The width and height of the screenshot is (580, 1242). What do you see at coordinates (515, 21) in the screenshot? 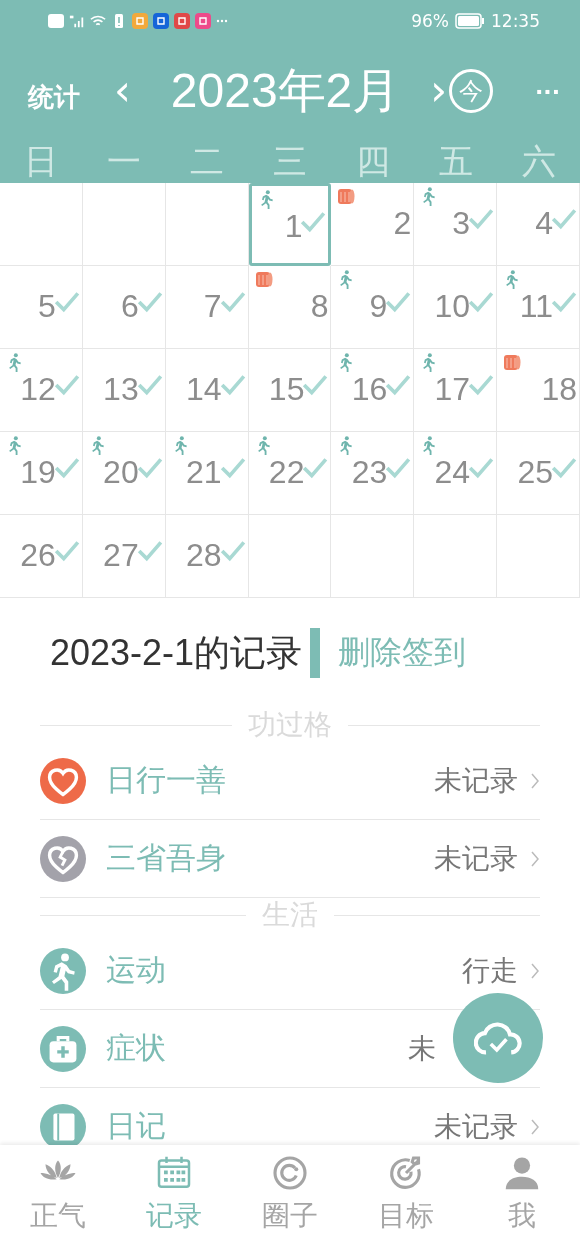
I see `clock-time: 12:35` at bounding box center [515, 21].